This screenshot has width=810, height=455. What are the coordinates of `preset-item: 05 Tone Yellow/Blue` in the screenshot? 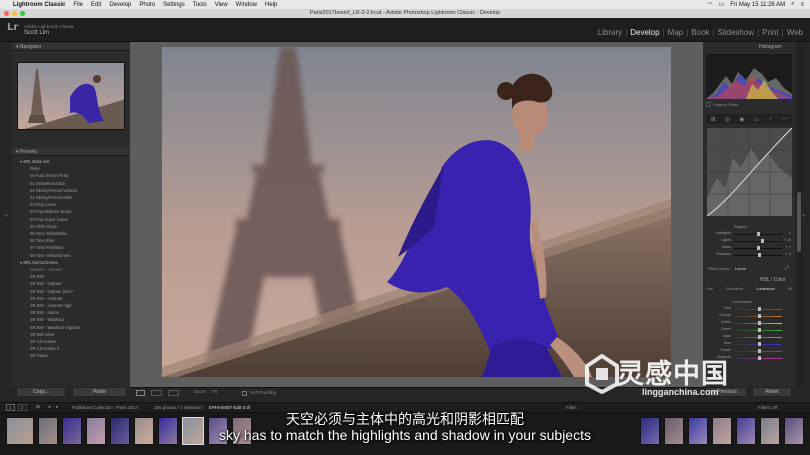 It's located at (72, 233).